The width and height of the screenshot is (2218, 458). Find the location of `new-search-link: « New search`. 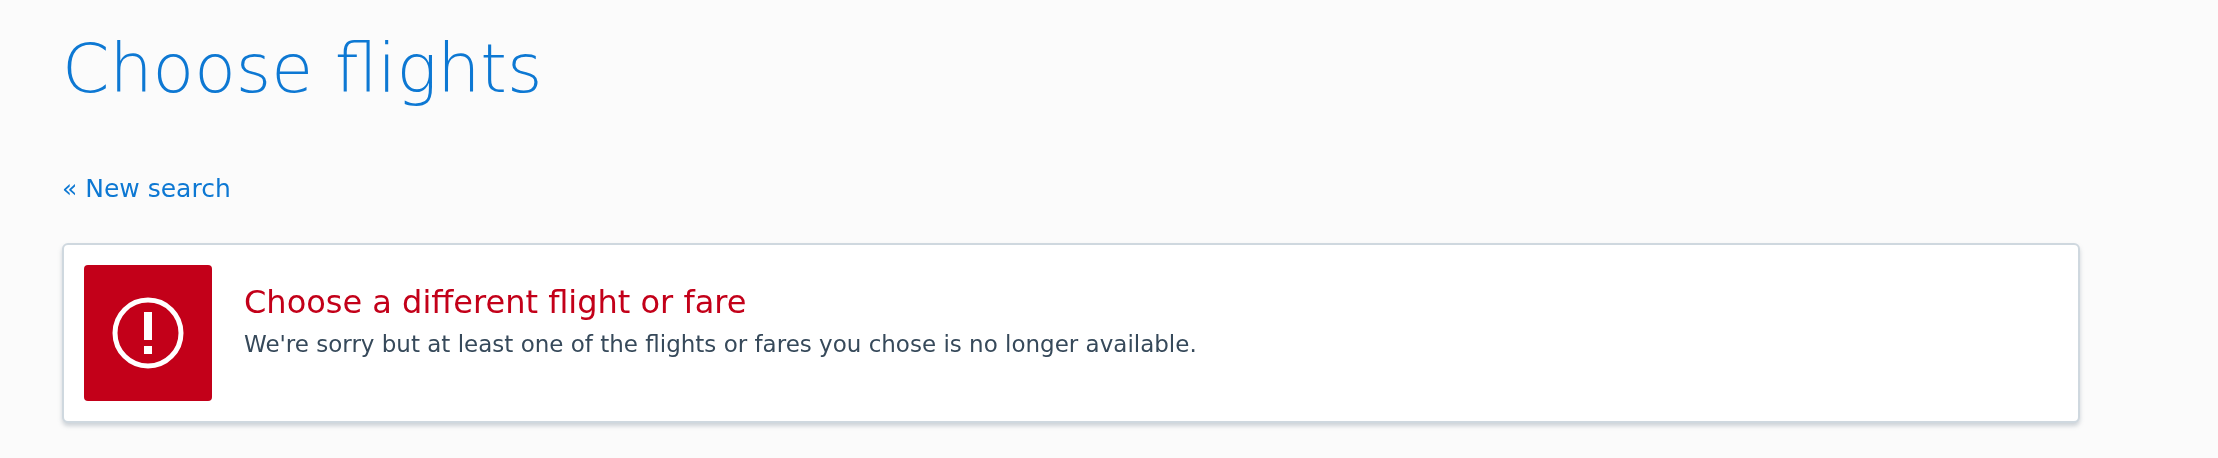

new-search-link: « New search is located at coordinates (146, 188).